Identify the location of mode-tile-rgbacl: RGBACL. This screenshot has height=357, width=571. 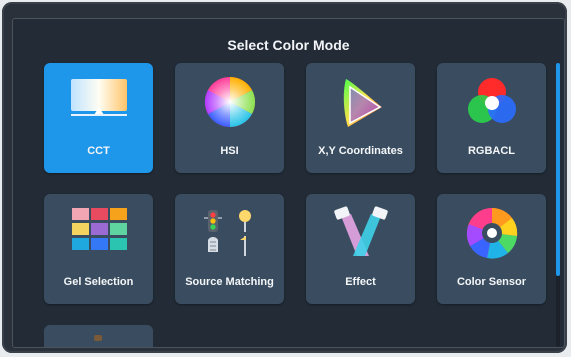
(491, 118).